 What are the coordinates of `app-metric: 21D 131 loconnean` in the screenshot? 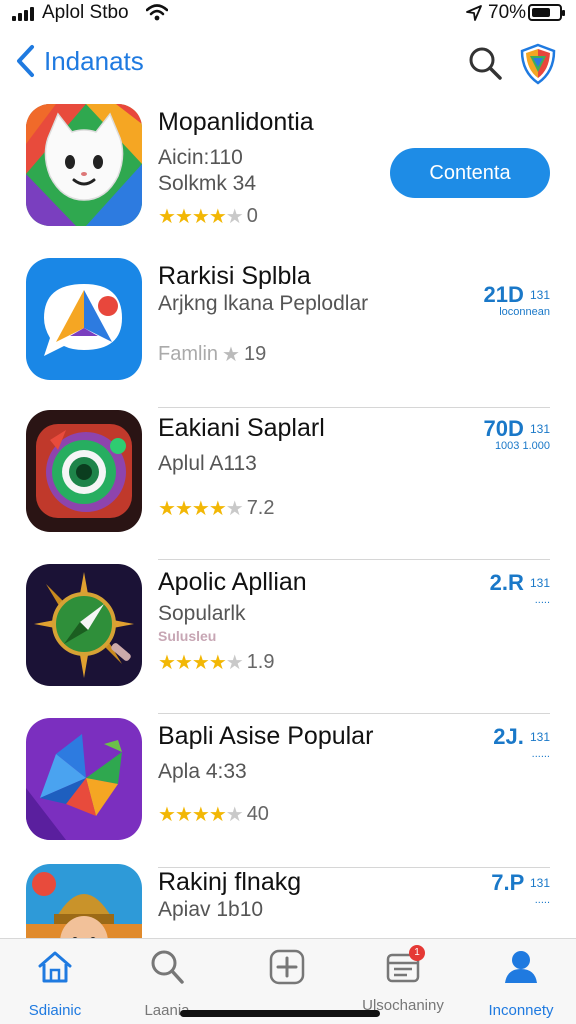 It's located at (516, 300).